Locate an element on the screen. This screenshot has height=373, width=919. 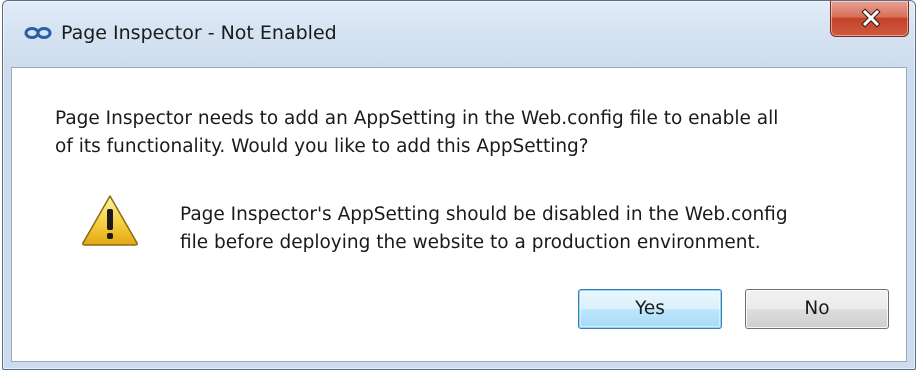
warning-triangle-icon is located at coordinates (110, 220).